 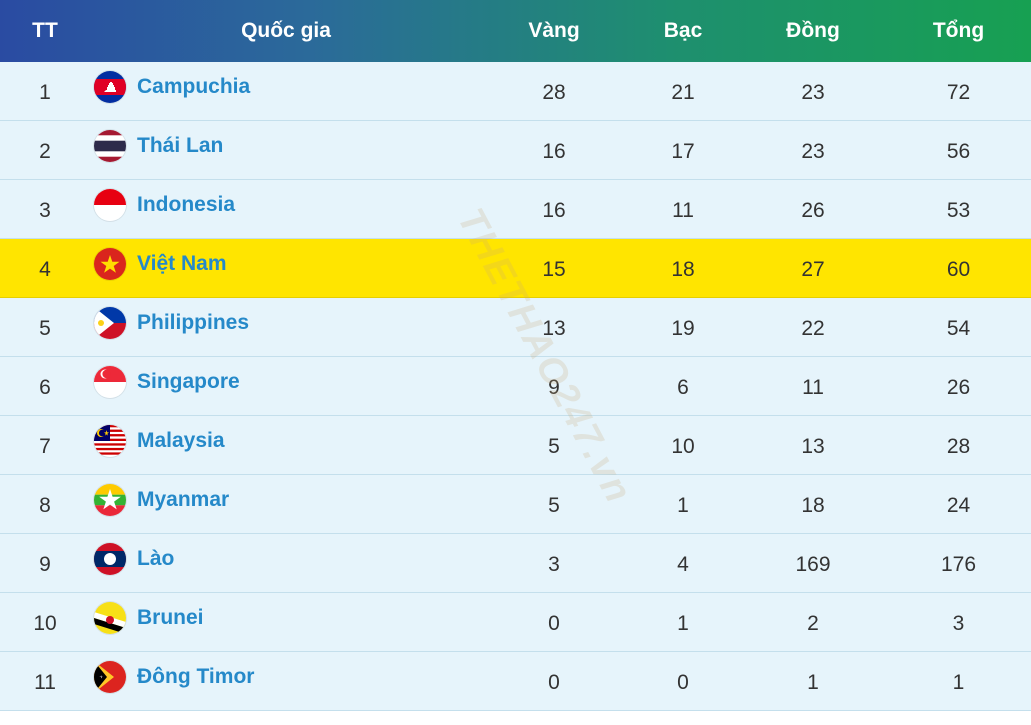 I want to click on header-bronze: Đồng, so click(x=813, y=31).